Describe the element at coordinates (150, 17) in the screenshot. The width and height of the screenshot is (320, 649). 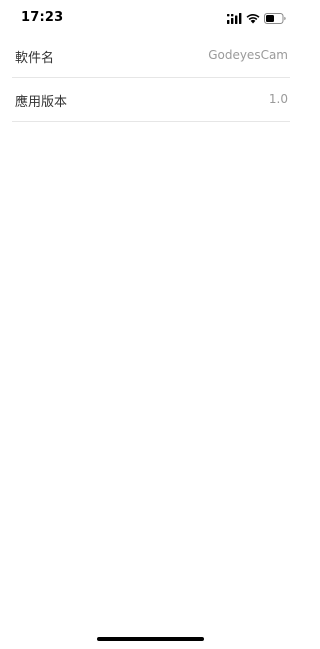
I see `status-bar: 17:23` at that location.